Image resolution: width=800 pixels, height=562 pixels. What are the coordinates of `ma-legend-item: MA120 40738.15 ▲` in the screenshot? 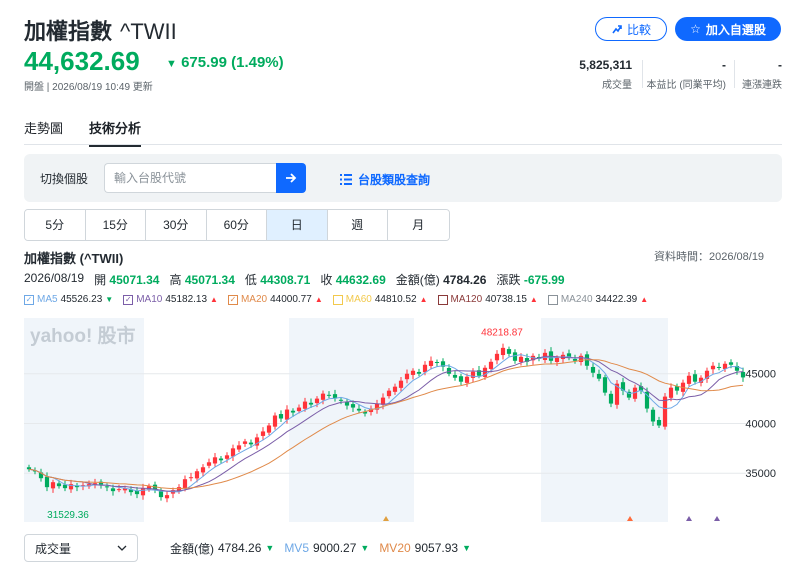 It's located at (487, 299).